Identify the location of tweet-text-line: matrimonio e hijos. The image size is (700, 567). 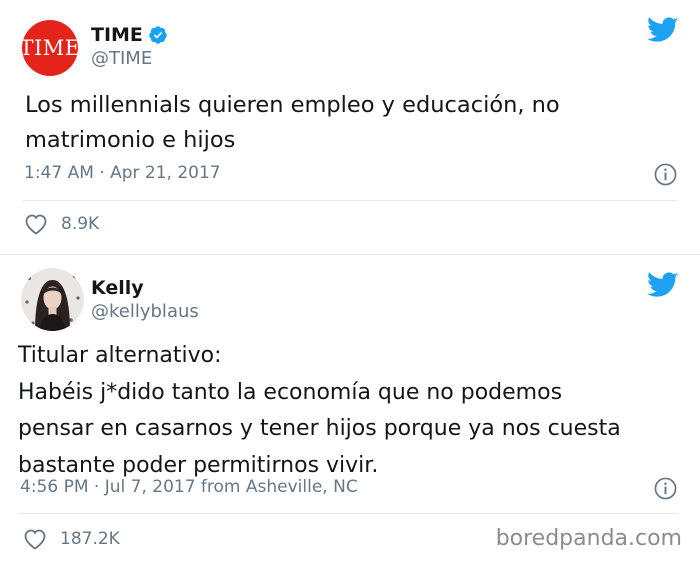
(130, 140).